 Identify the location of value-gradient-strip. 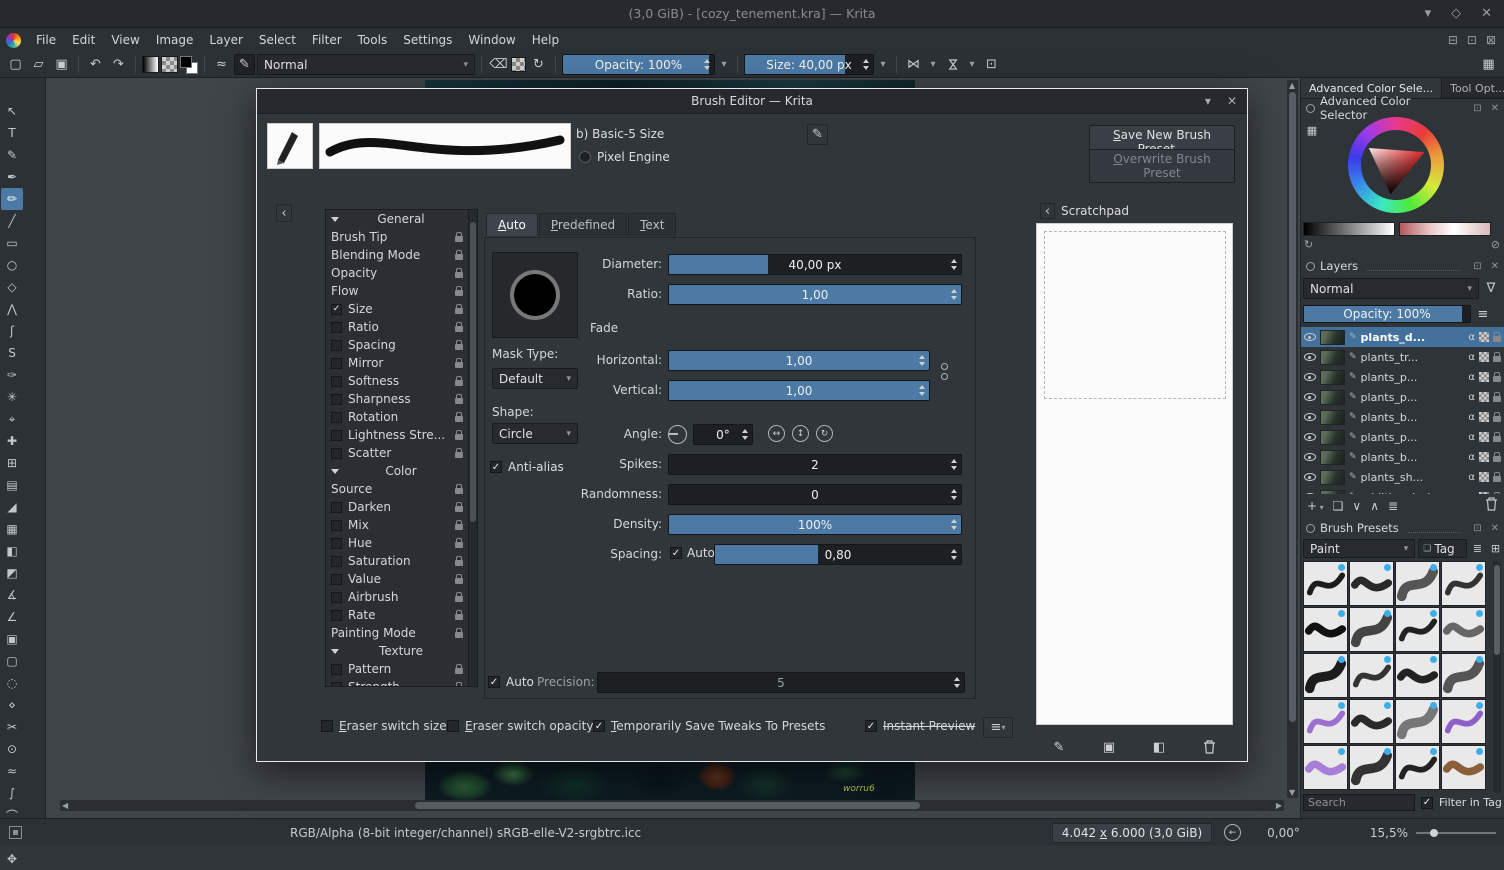
(1349, 229).